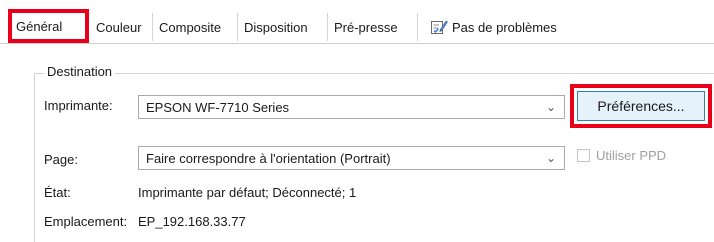 This screenshot has width=714, height=242. What do you see at coordinates (366, 27) in the screenshot?
I see `tab-pre-presse-label: Pré-presse` at bounding box center [366, 27].